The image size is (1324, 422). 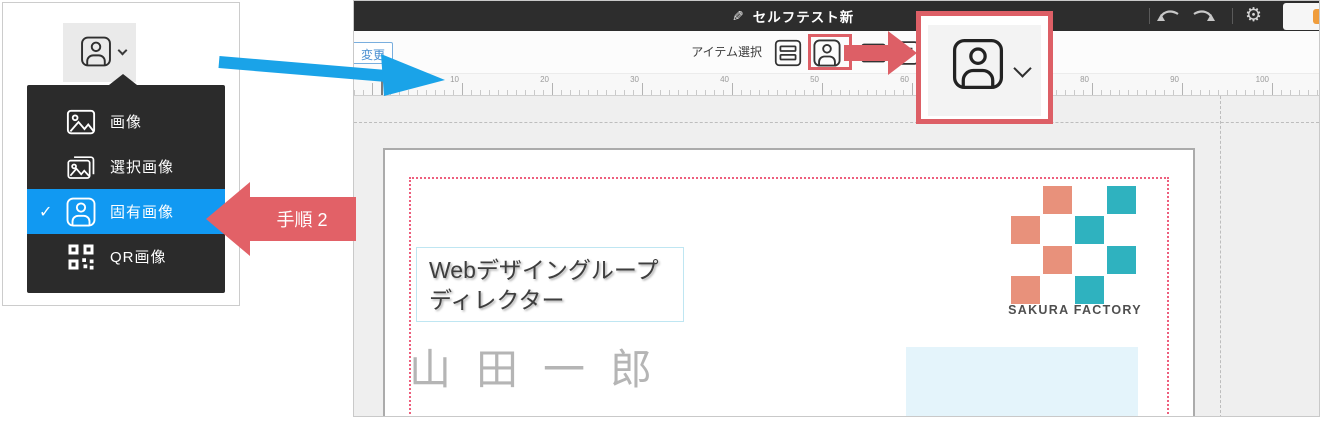 I want to click on dropdown-callout-panel: 画像 選択画像 ✓ 固有画像 QR画像, so click(x=121, y=154).